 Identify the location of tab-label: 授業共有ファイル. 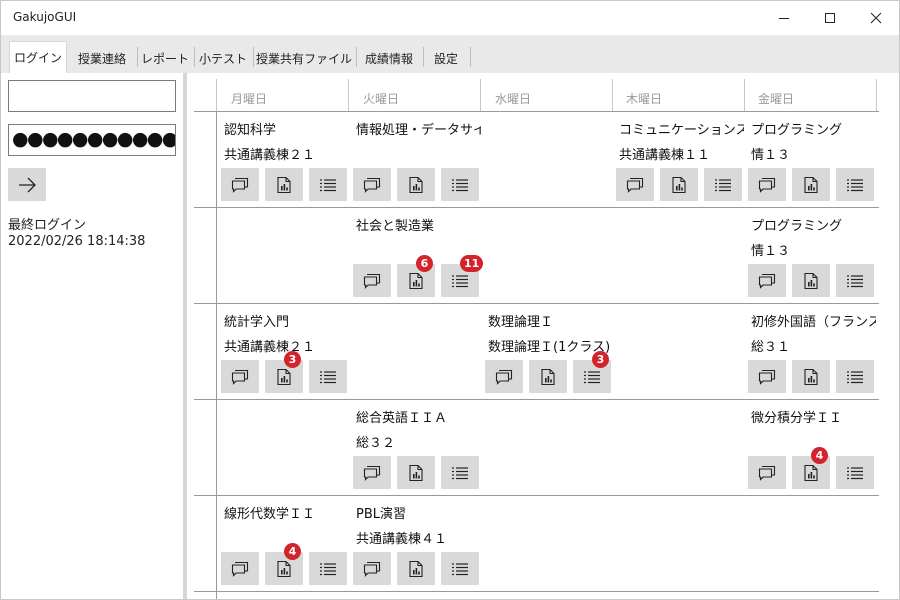
(304, 58).